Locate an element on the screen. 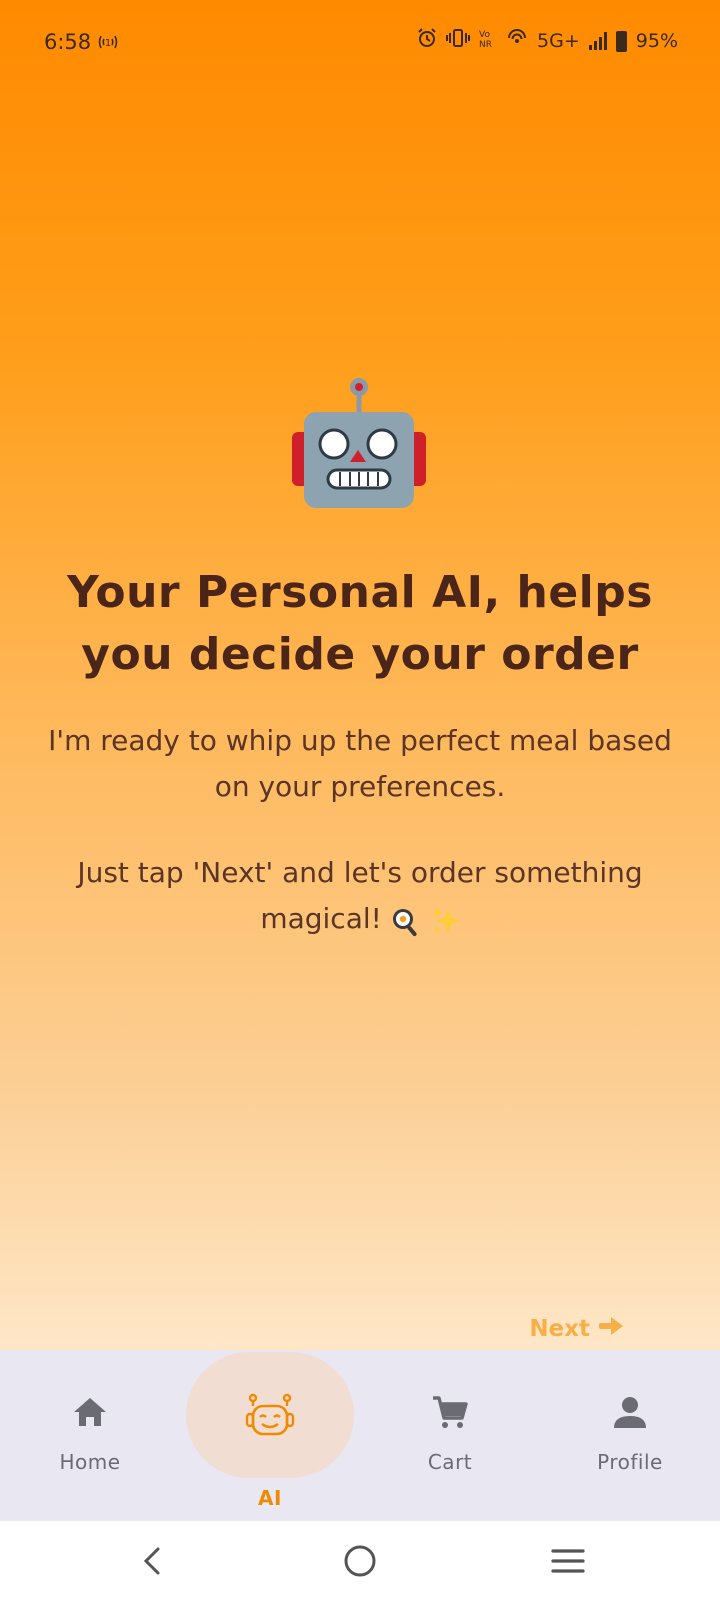  battery-percent: 95% is located at coordinates (656, 41).